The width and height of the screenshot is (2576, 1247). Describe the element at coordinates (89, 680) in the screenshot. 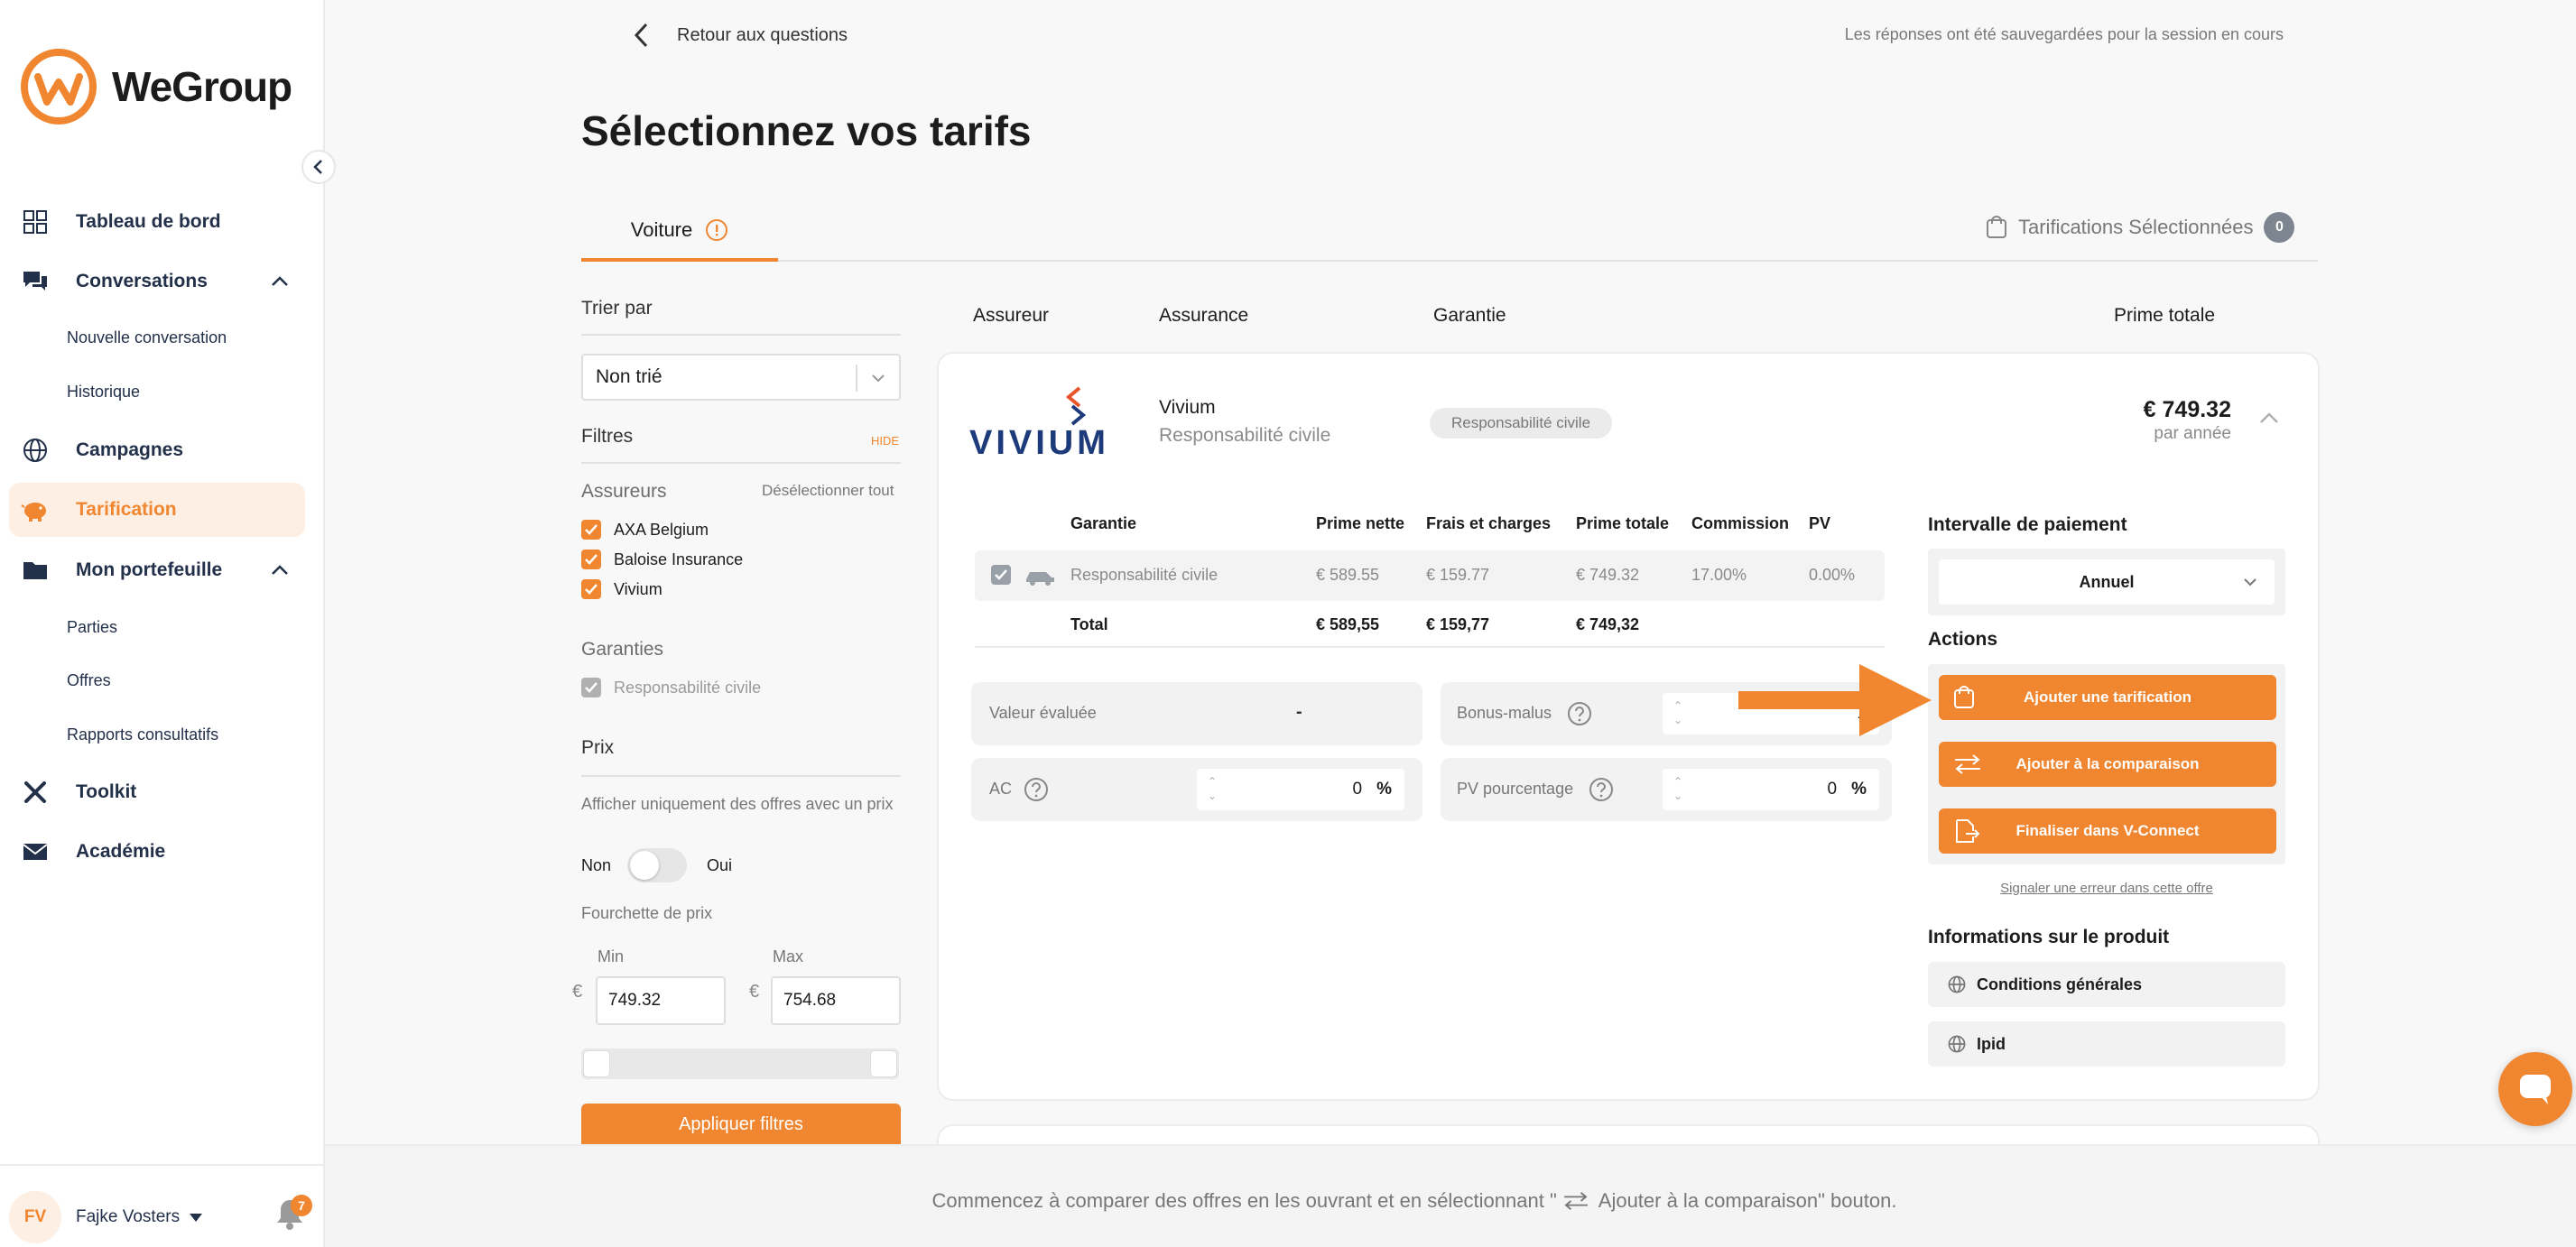

I see `sidebar-subitem-offers: Offres` at that location.